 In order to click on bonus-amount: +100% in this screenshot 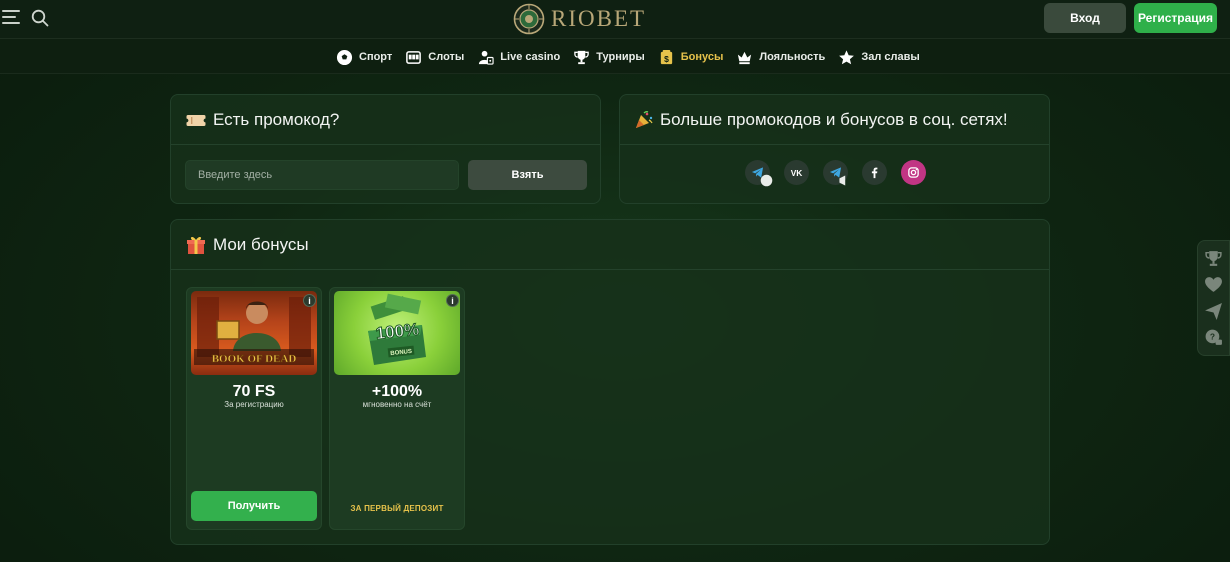, I will do `click(397, 391)`.